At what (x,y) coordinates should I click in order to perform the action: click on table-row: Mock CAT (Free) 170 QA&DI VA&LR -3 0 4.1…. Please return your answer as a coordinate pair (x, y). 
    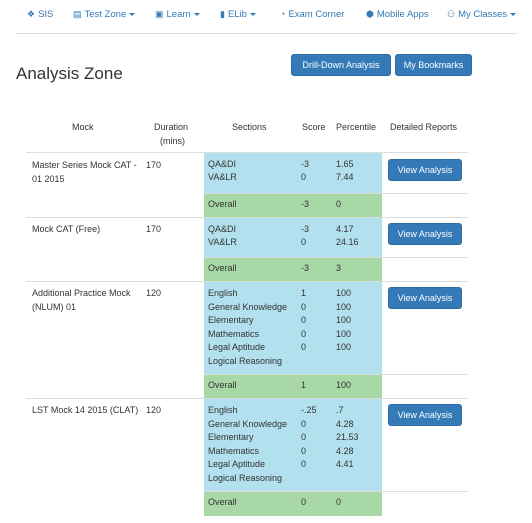
    Looking at the image, I should click on (247, 250).